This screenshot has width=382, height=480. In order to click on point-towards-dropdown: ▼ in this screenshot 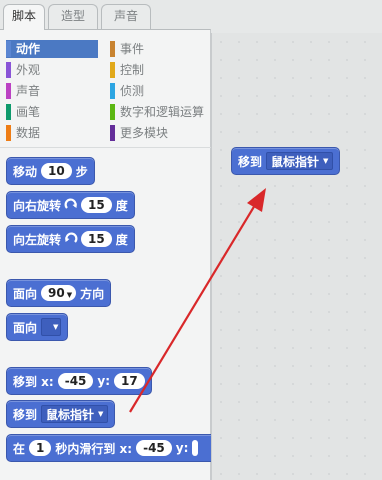, I will do `click(51, 327)`.